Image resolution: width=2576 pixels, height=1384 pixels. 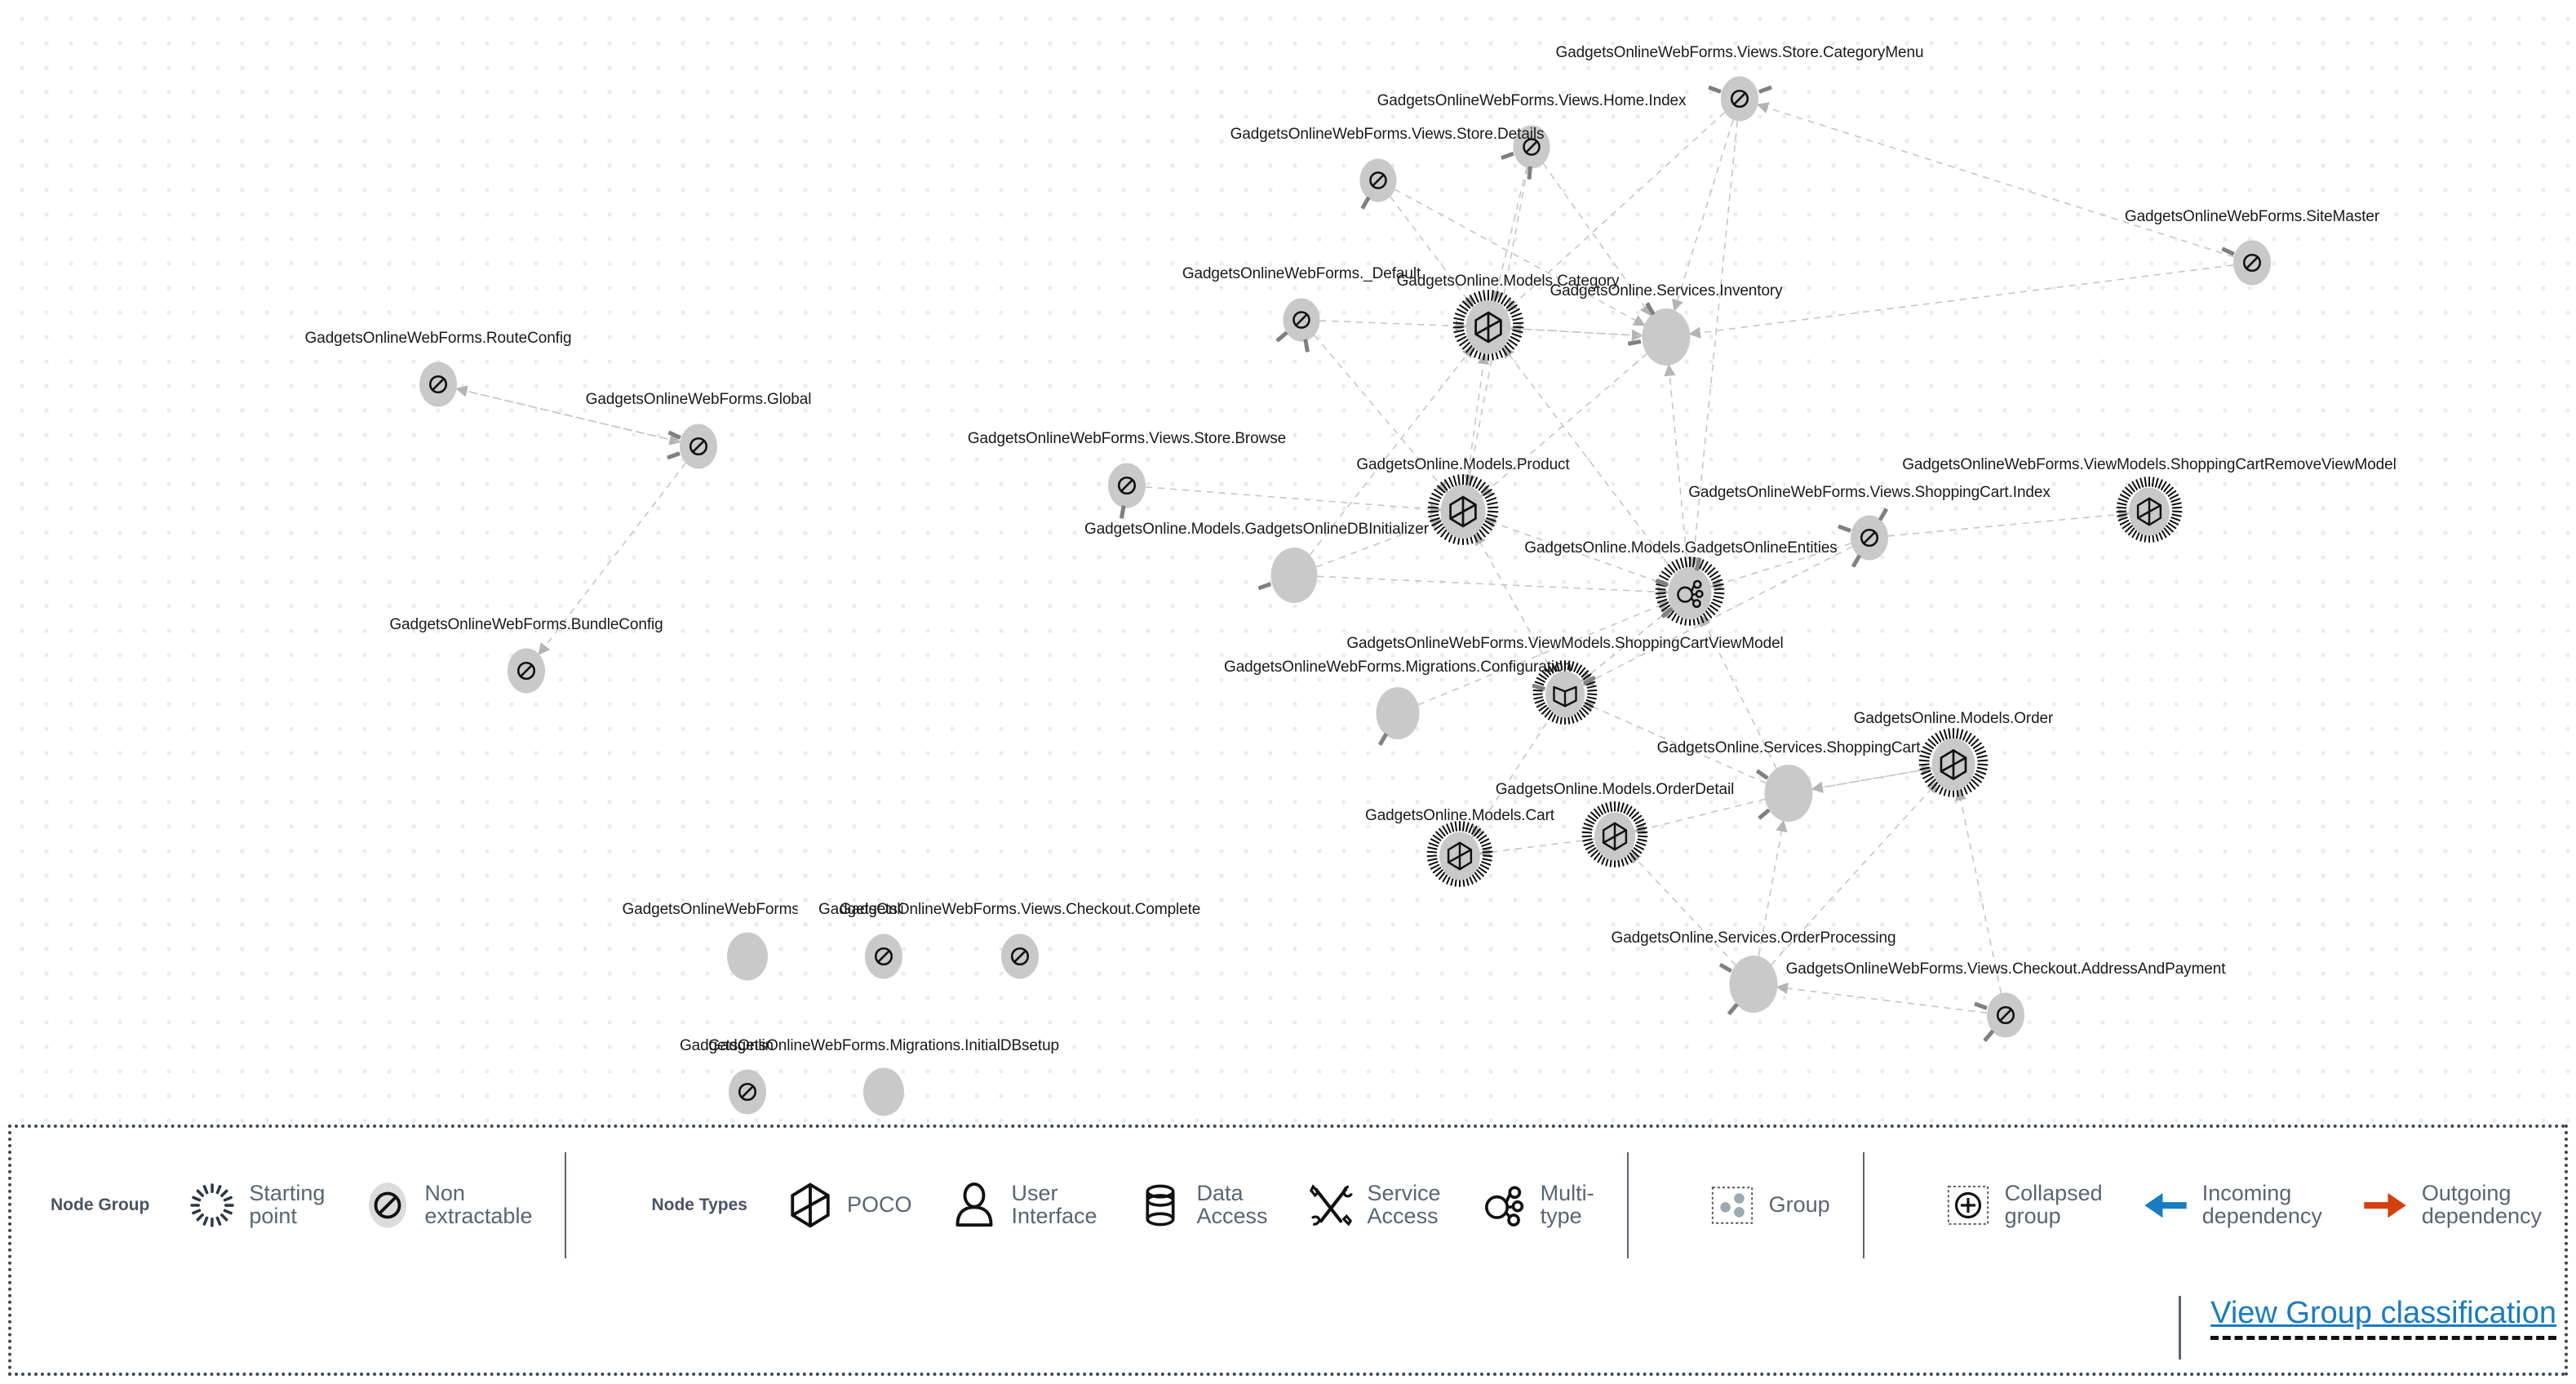 I want to click on node-label: GadgetsOnline.Services.Inventory, so click(x=1666, y=290).